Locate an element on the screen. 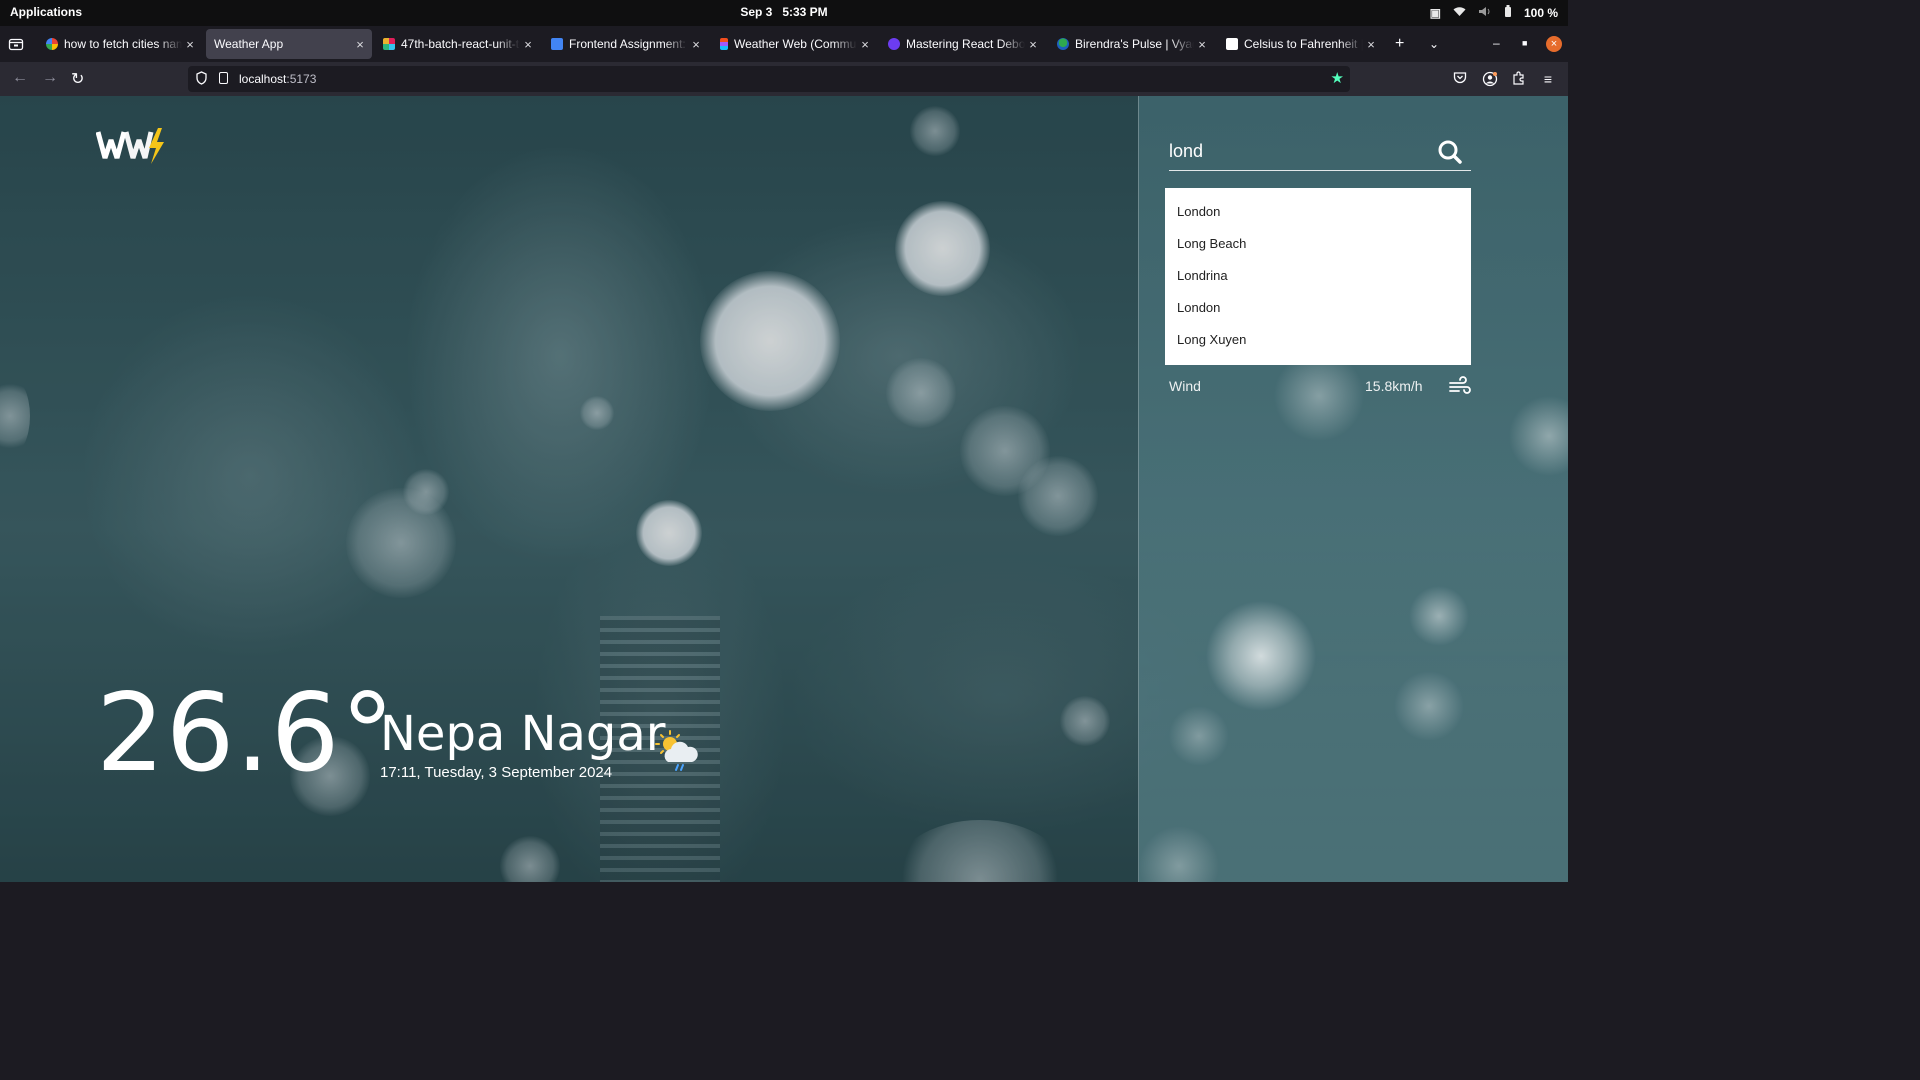 The width and height of the screenshot is (1920, 1080). current-temperature: 26.6° is located at coordinates (246, 733).